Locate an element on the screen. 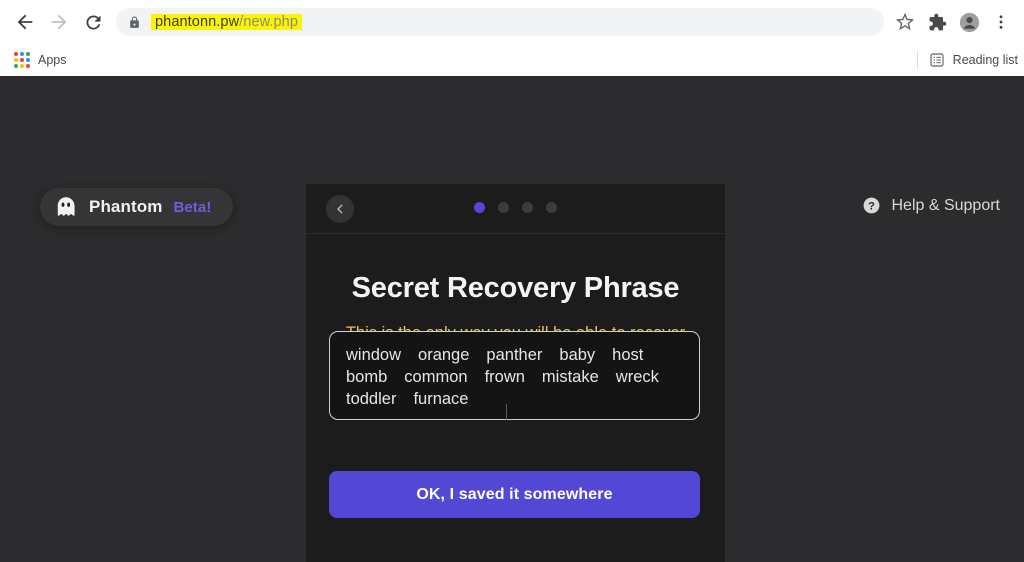 This screenshot has width=1024, height=562. brand-name-label: Phantom is located at coordinates (126, 206).